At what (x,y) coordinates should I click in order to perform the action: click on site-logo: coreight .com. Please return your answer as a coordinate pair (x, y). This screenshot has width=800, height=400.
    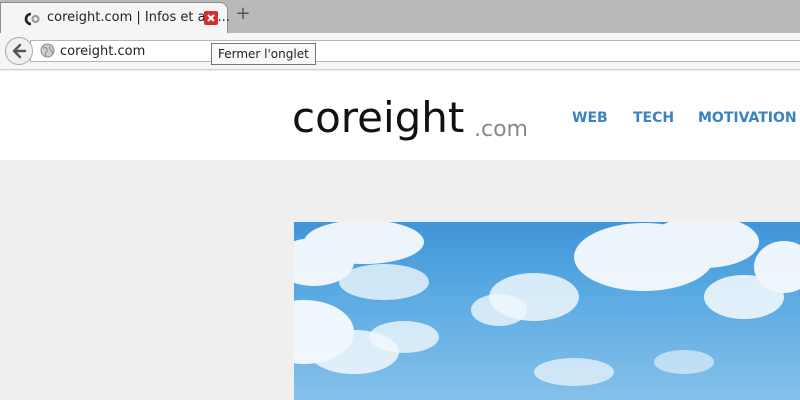
    Looking at the image, I should click on (417, 116).